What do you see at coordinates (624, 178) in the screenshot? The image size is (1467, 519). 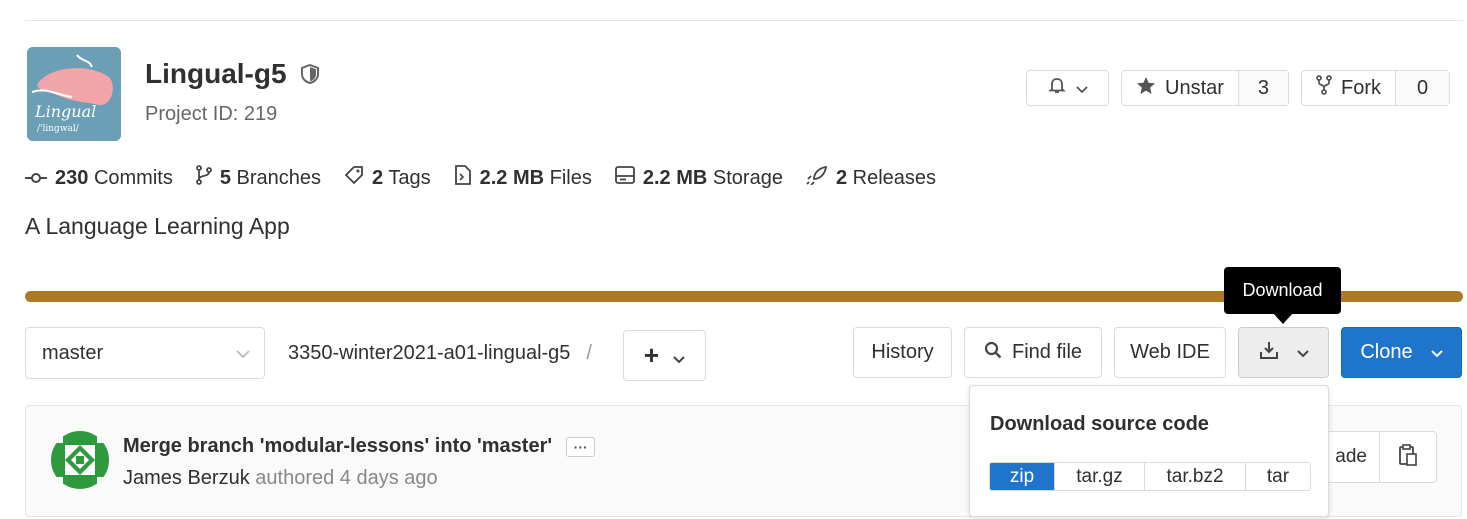 I see `storage-icon` at bounding box center [624, 178].